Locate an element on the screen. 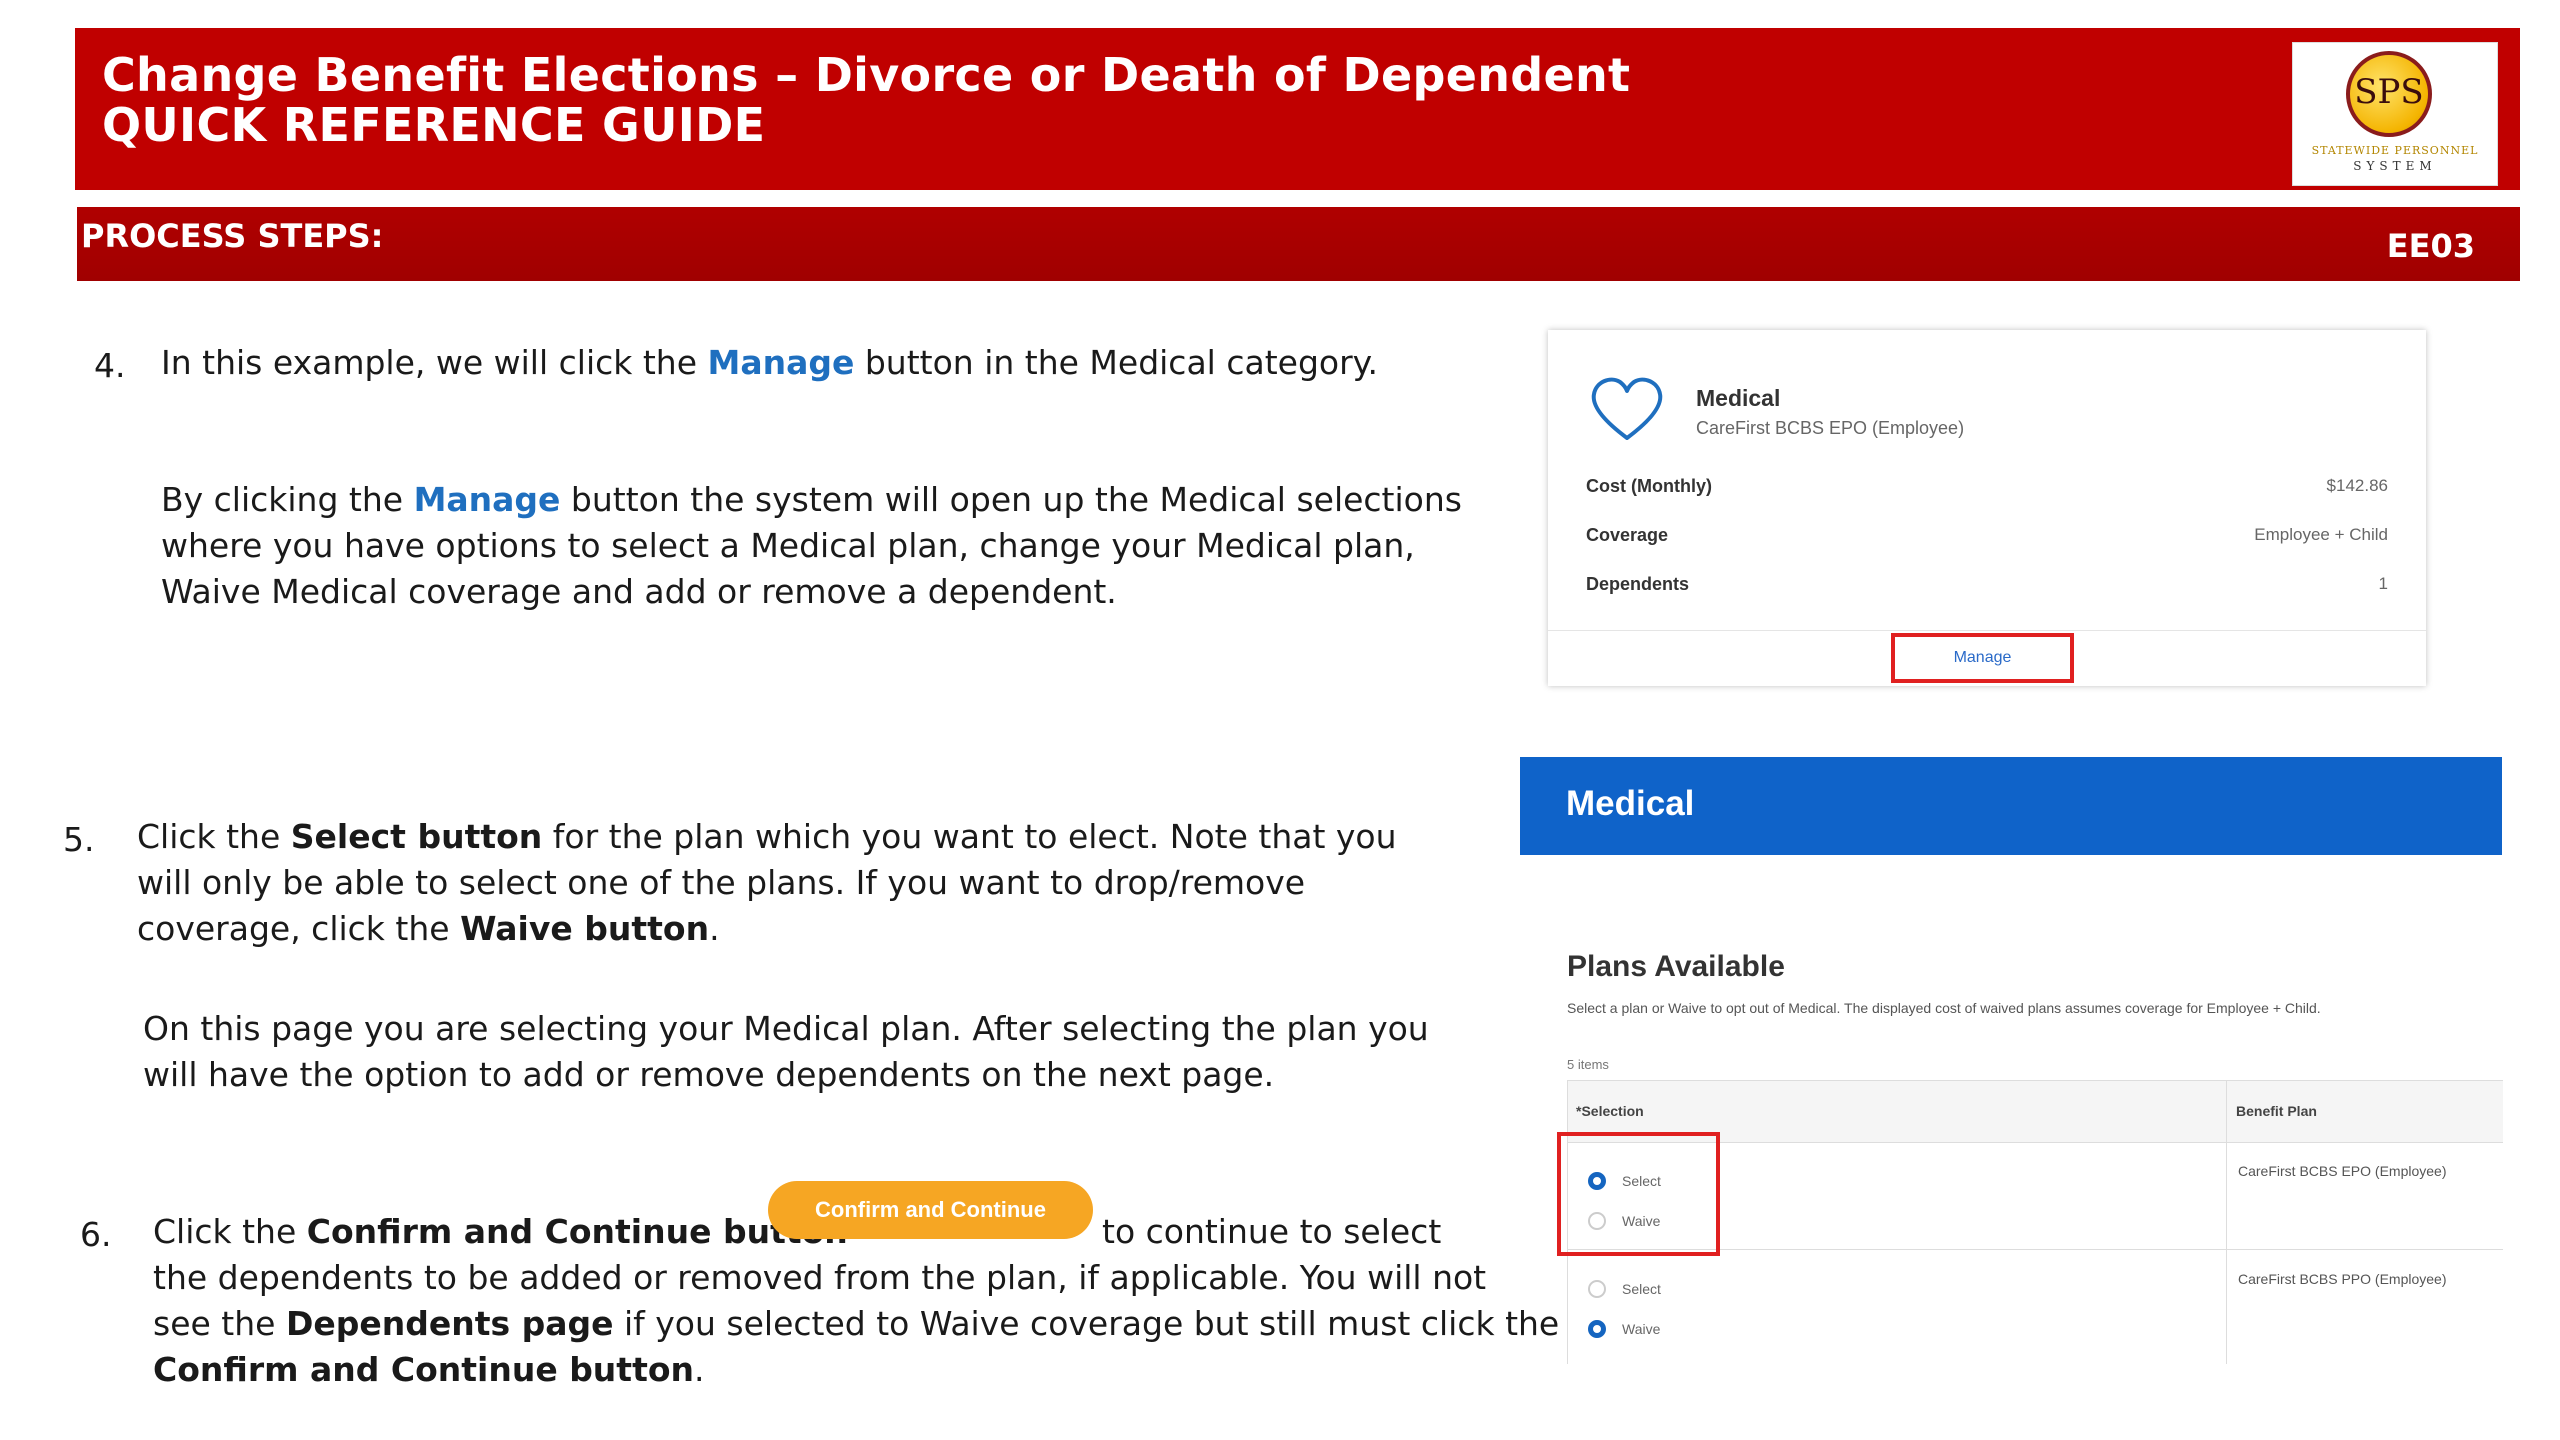 Image resolution: width=2560 pixels, height=1440 pixels. step-5-text: . is located at coordinates (714, 928).